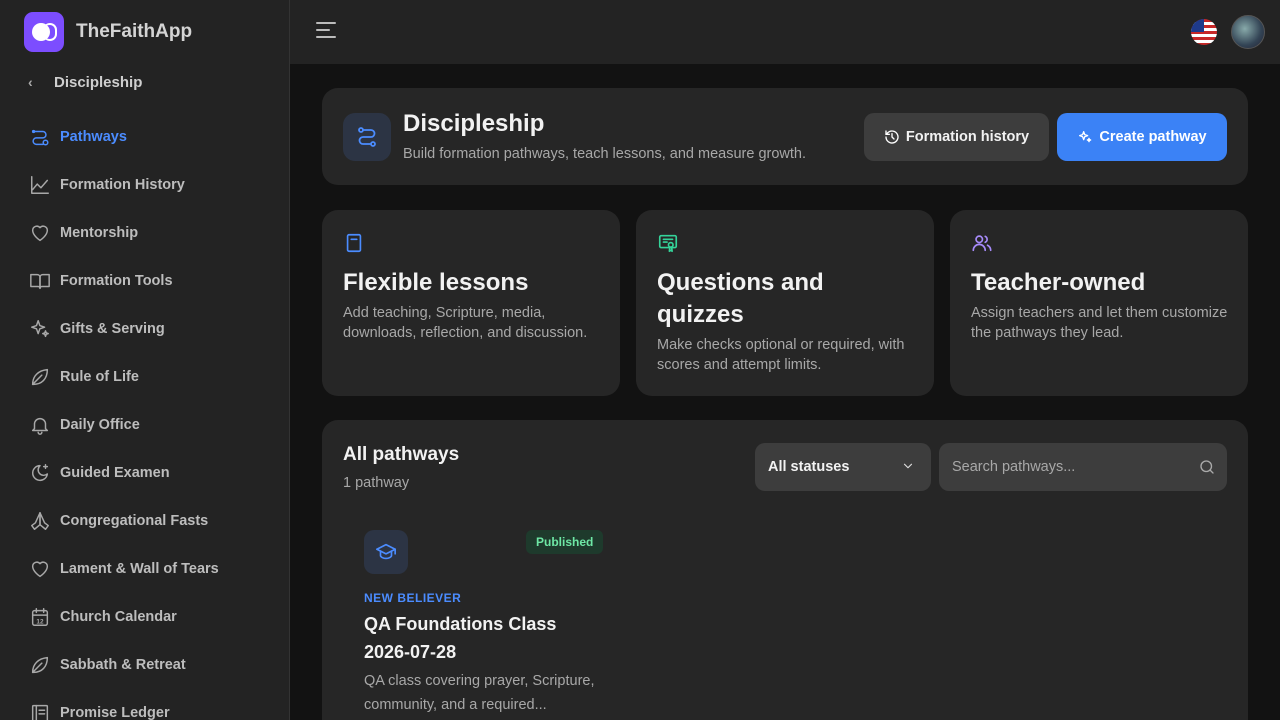 The height and width of the screenshot is (720, 1280). Describe the element at coordinates (139, 569) in the screenshot. I see `sidebar-item-label: Lament & Wall of Tears` at that location.